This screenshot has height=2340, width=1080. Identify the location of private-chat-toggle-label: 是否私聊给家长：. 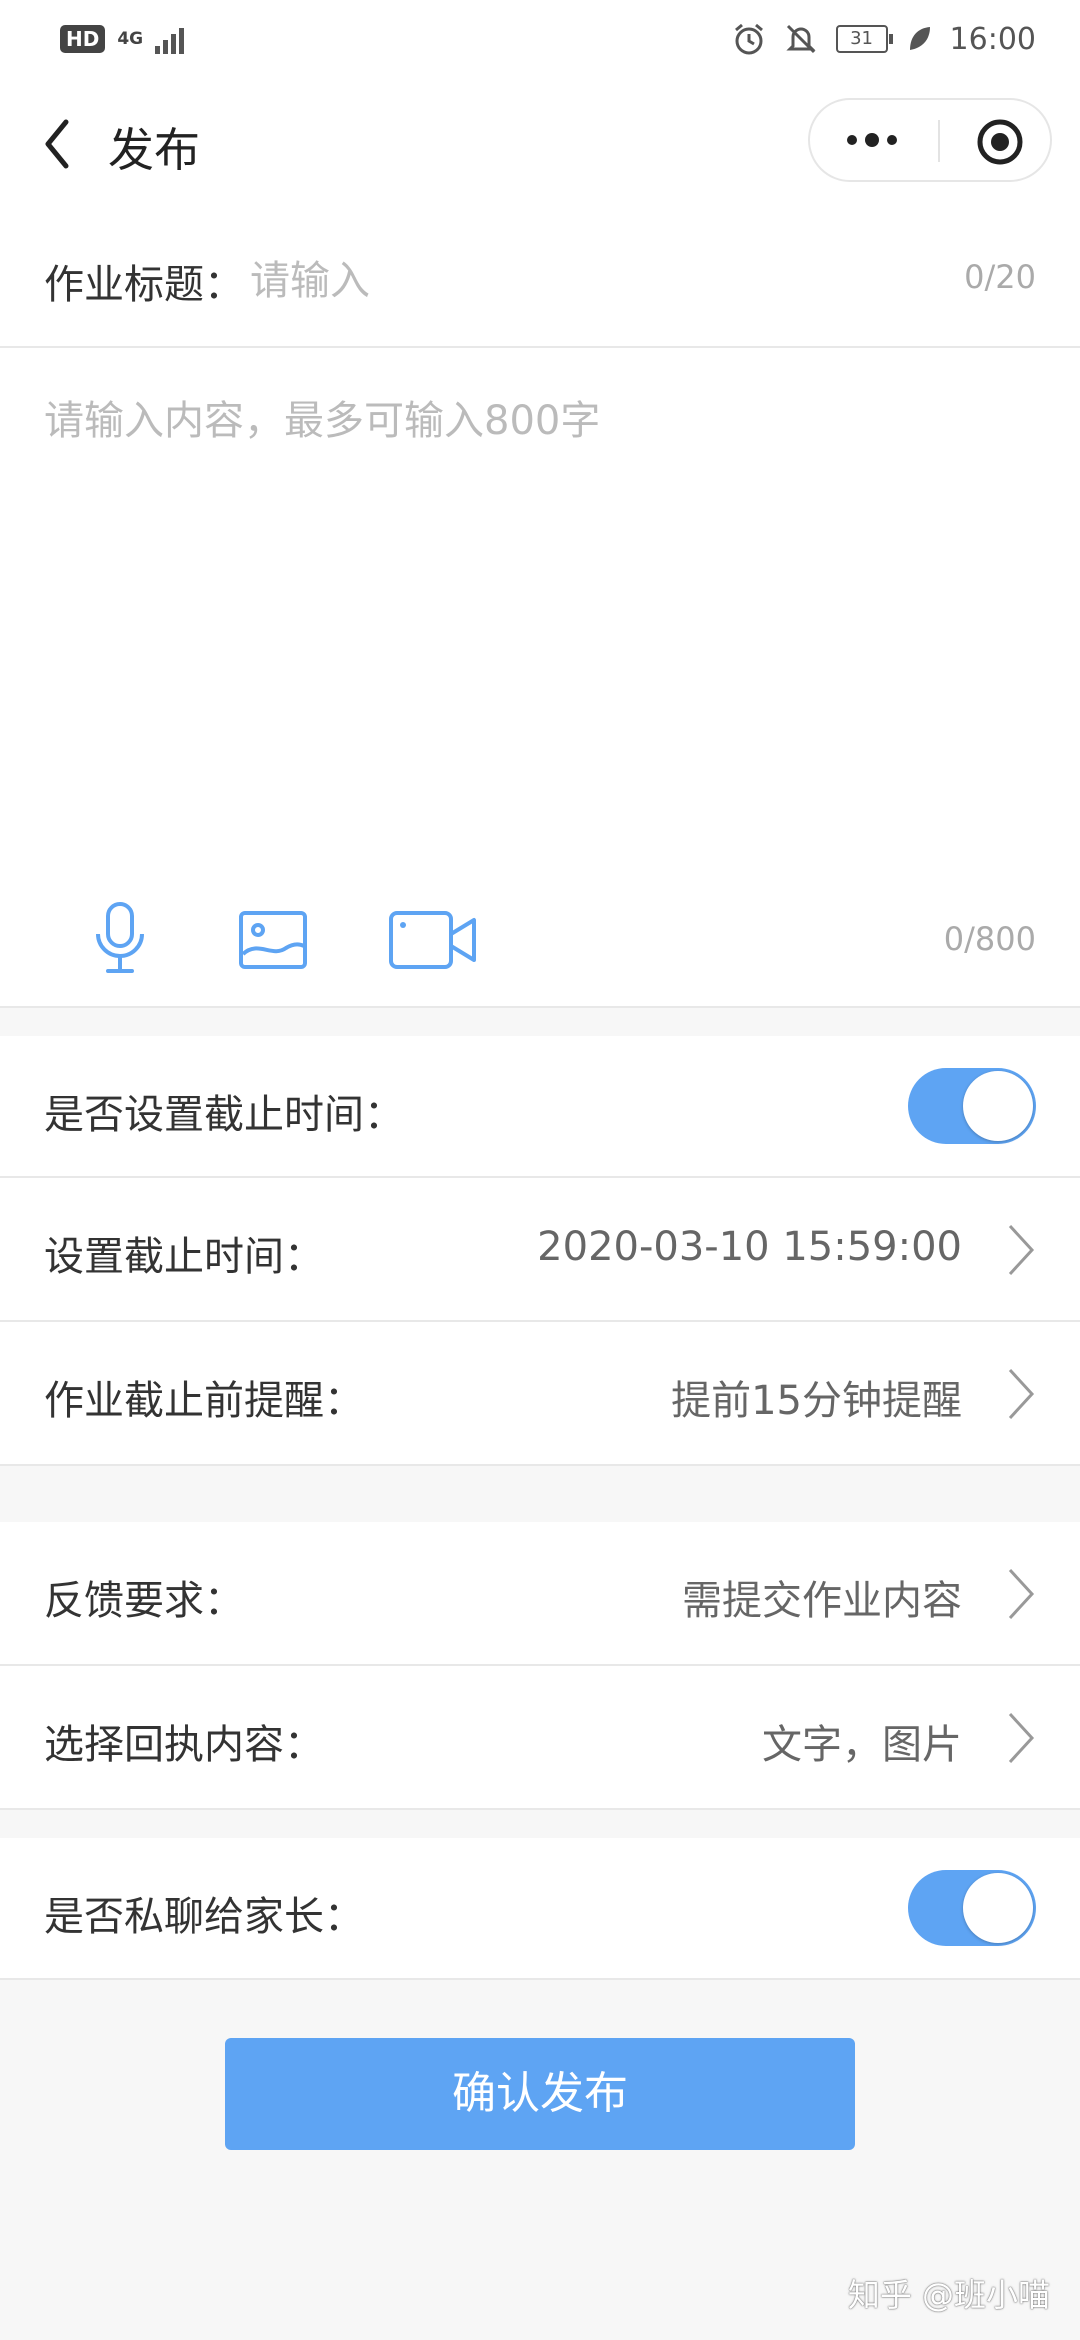
(204, 1917).